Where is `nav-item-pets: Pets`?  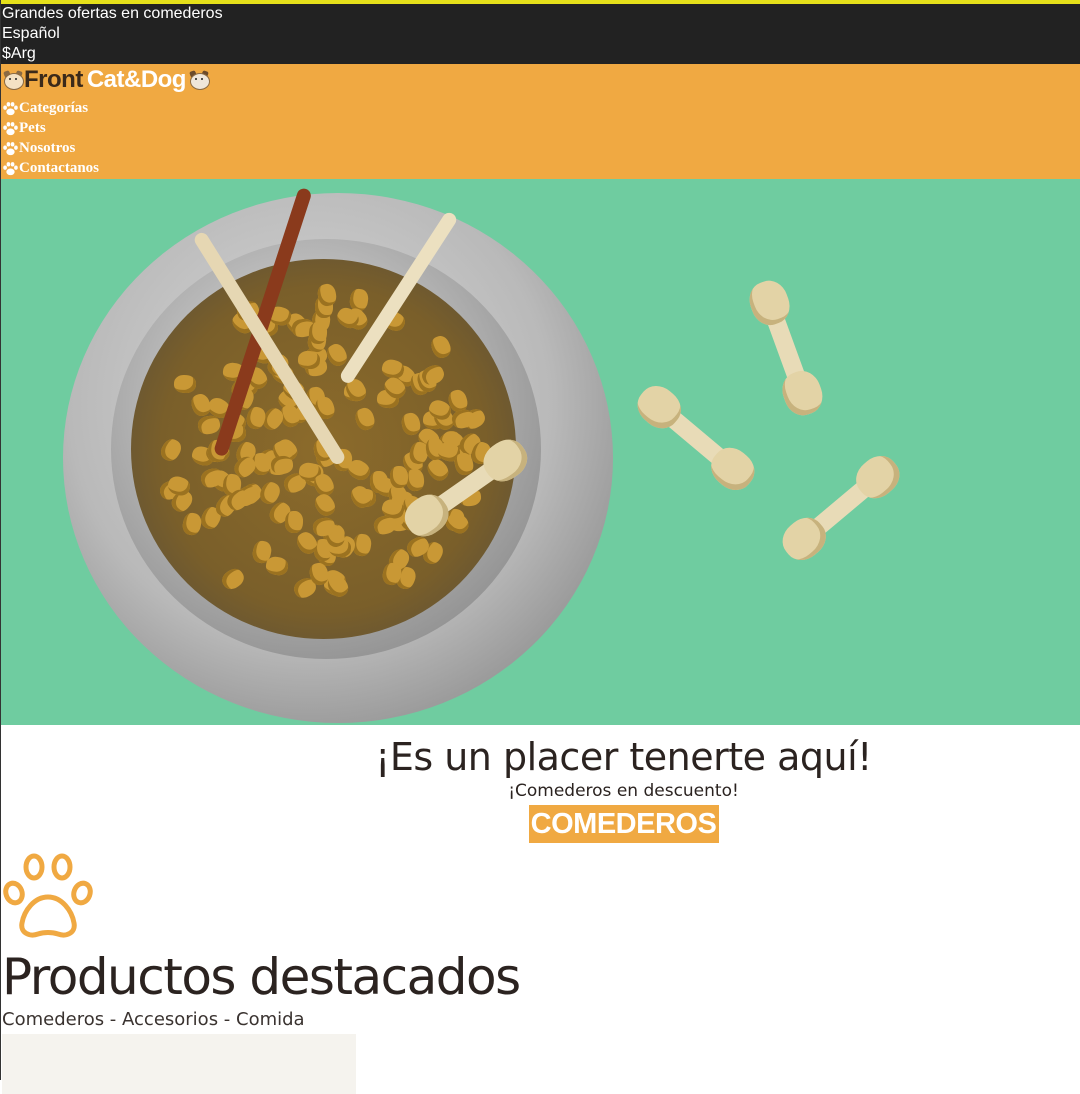
nav-item-pets: Pets is located at coordinates (541, 128).